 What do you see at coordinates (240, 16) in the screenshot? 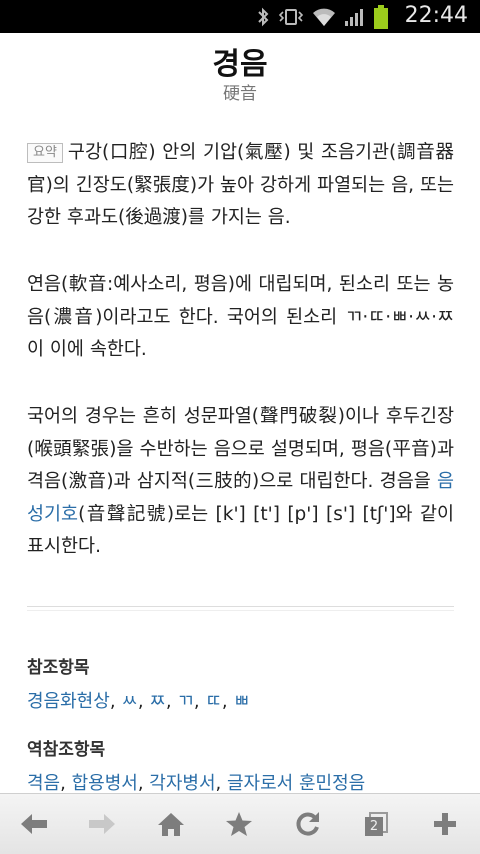
I see `status-bar: 22:44` at bounding box center [240, 16].